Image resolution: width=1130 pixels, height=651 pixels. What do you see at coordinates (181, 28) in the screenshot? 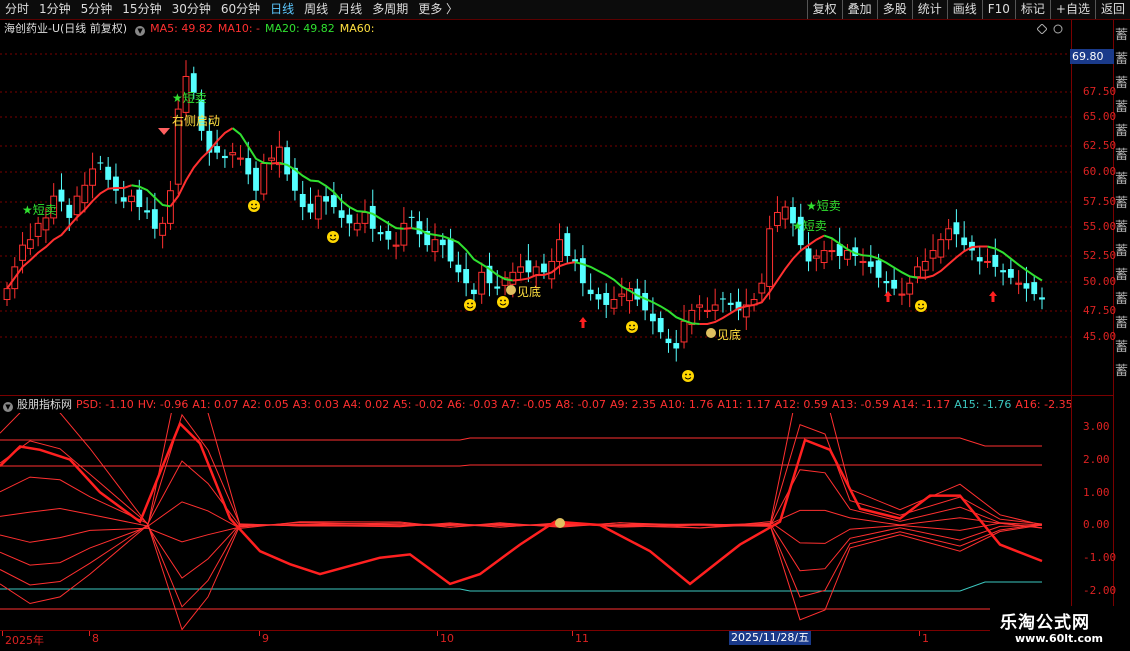
I see `ma5-value: MA5: 49.82` at bounding box center [181, 28].